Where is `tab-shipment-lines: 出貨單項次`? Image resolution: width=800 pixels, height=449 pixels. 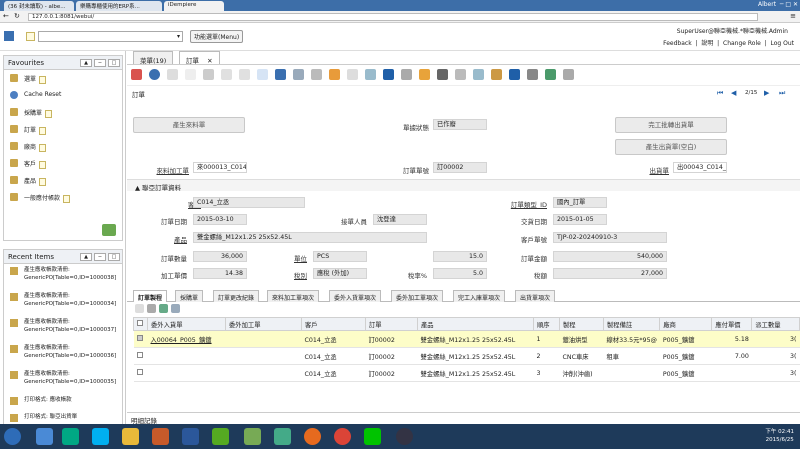
tab-shipment-lines: 出貨單項次 is located at coordinates (535, 296).